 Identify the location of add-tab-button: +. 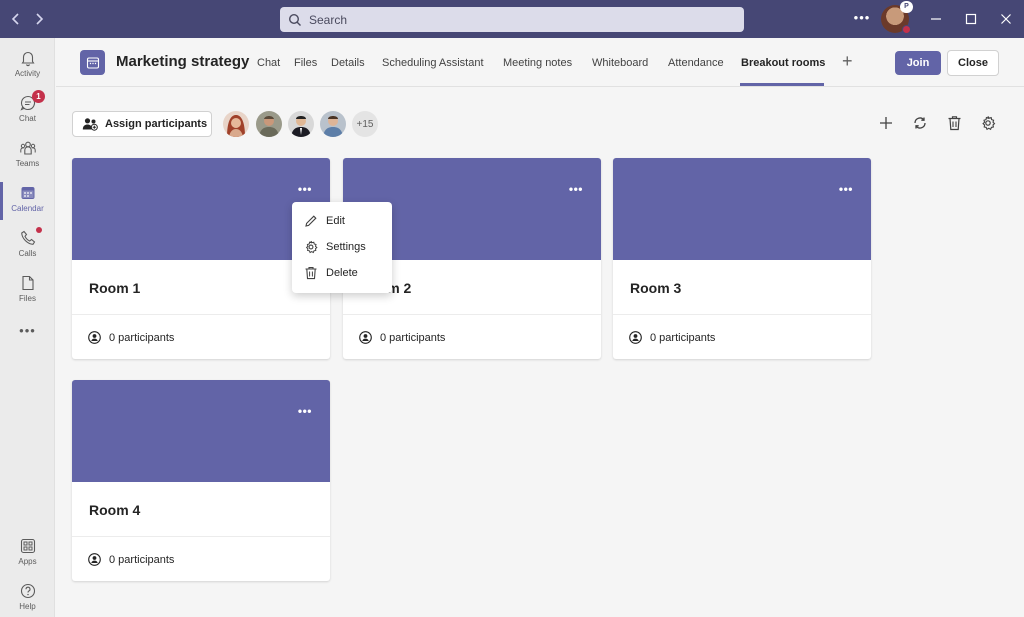
(847, 61).